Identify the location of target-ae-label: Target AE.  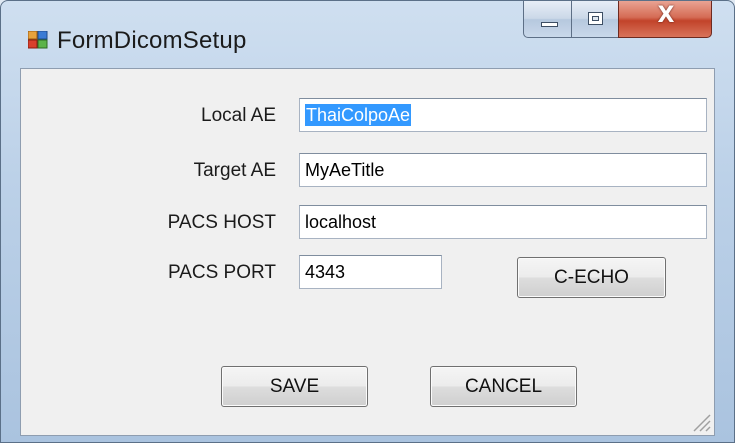
(234, 170).